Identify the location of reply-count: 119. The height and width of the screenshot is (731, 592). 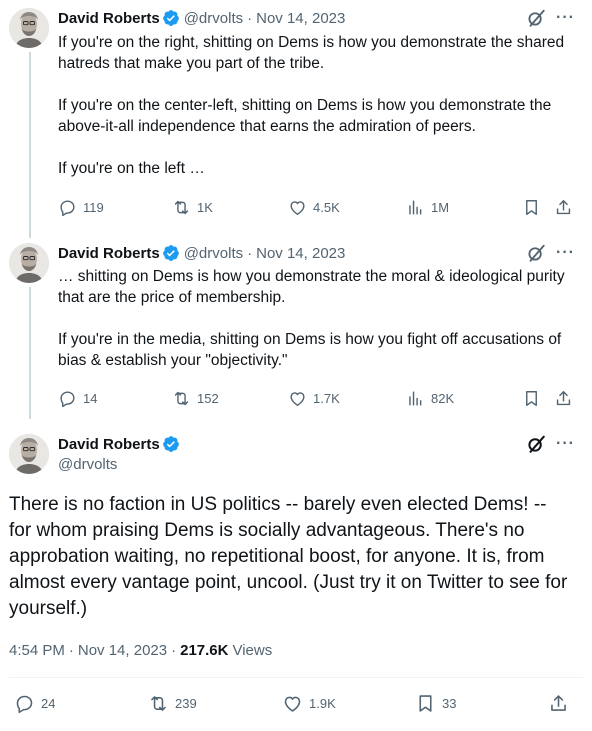
(93, 207).